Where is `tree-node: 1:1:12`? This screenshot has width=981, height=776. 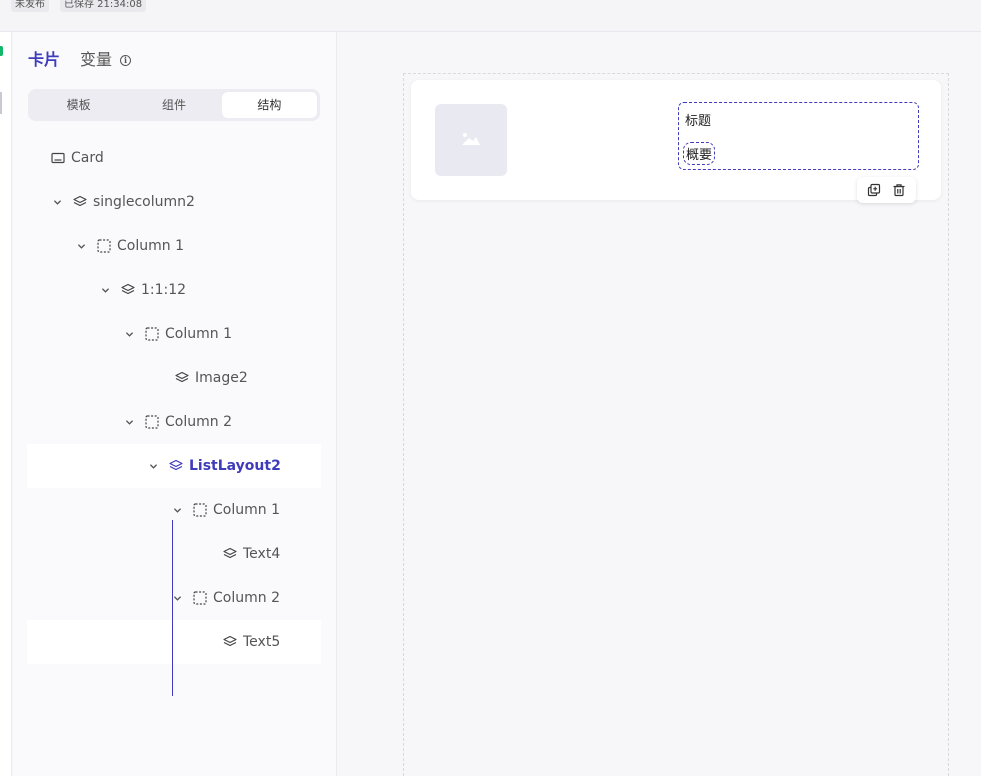
tree-node: 1:1:12 is located at coordinates (174, 290).